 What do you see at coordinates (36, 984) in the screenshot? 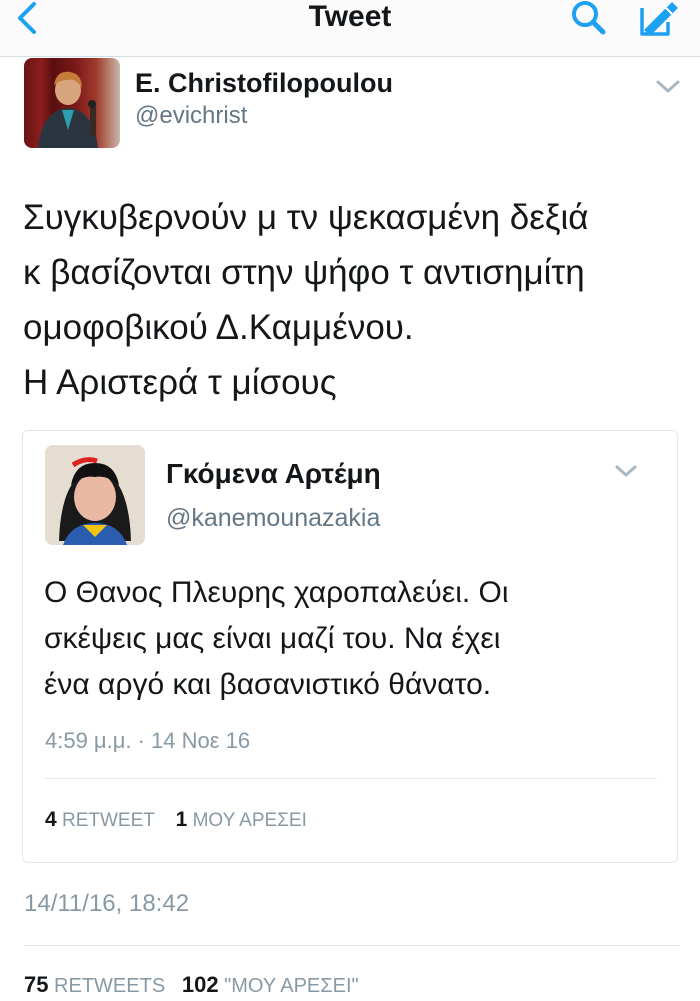
I see `retweets-count: 75` at bounding box center [36, 984].